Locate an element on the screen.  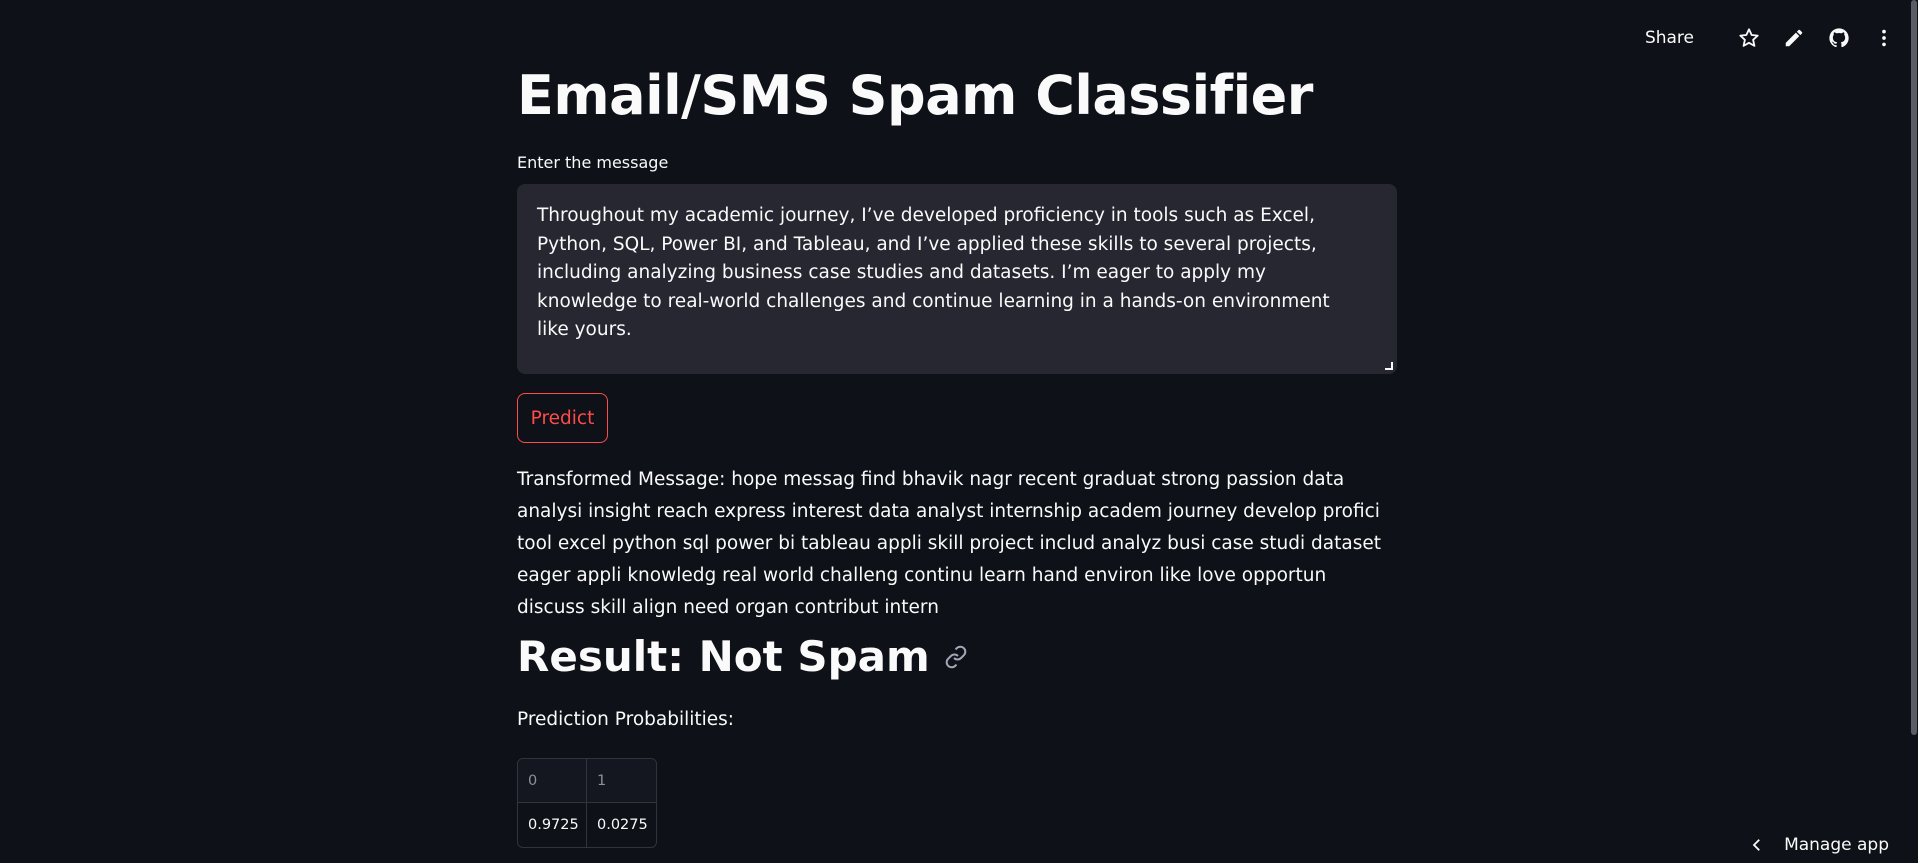
share-button: Share is located at coordinates (1669, 38).